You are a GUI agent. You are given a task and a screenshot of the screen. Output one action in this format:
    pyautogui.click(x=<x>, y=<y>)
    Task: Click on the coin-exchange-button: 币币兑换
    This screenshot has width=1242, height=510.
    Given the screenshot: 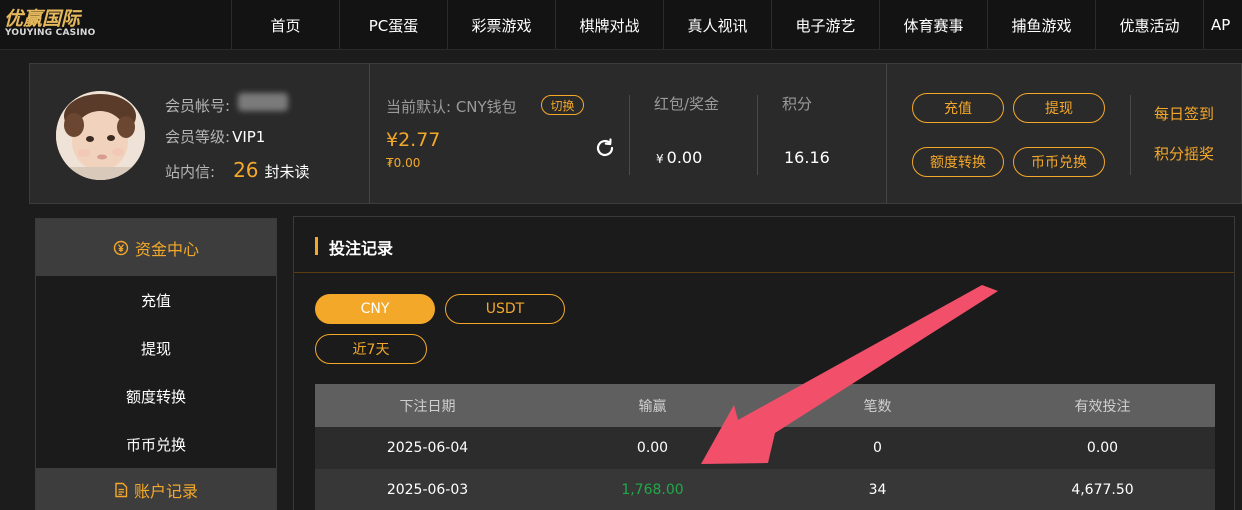 What is the action you would take?
    pyautogui.click(x=1059, y=162)
    